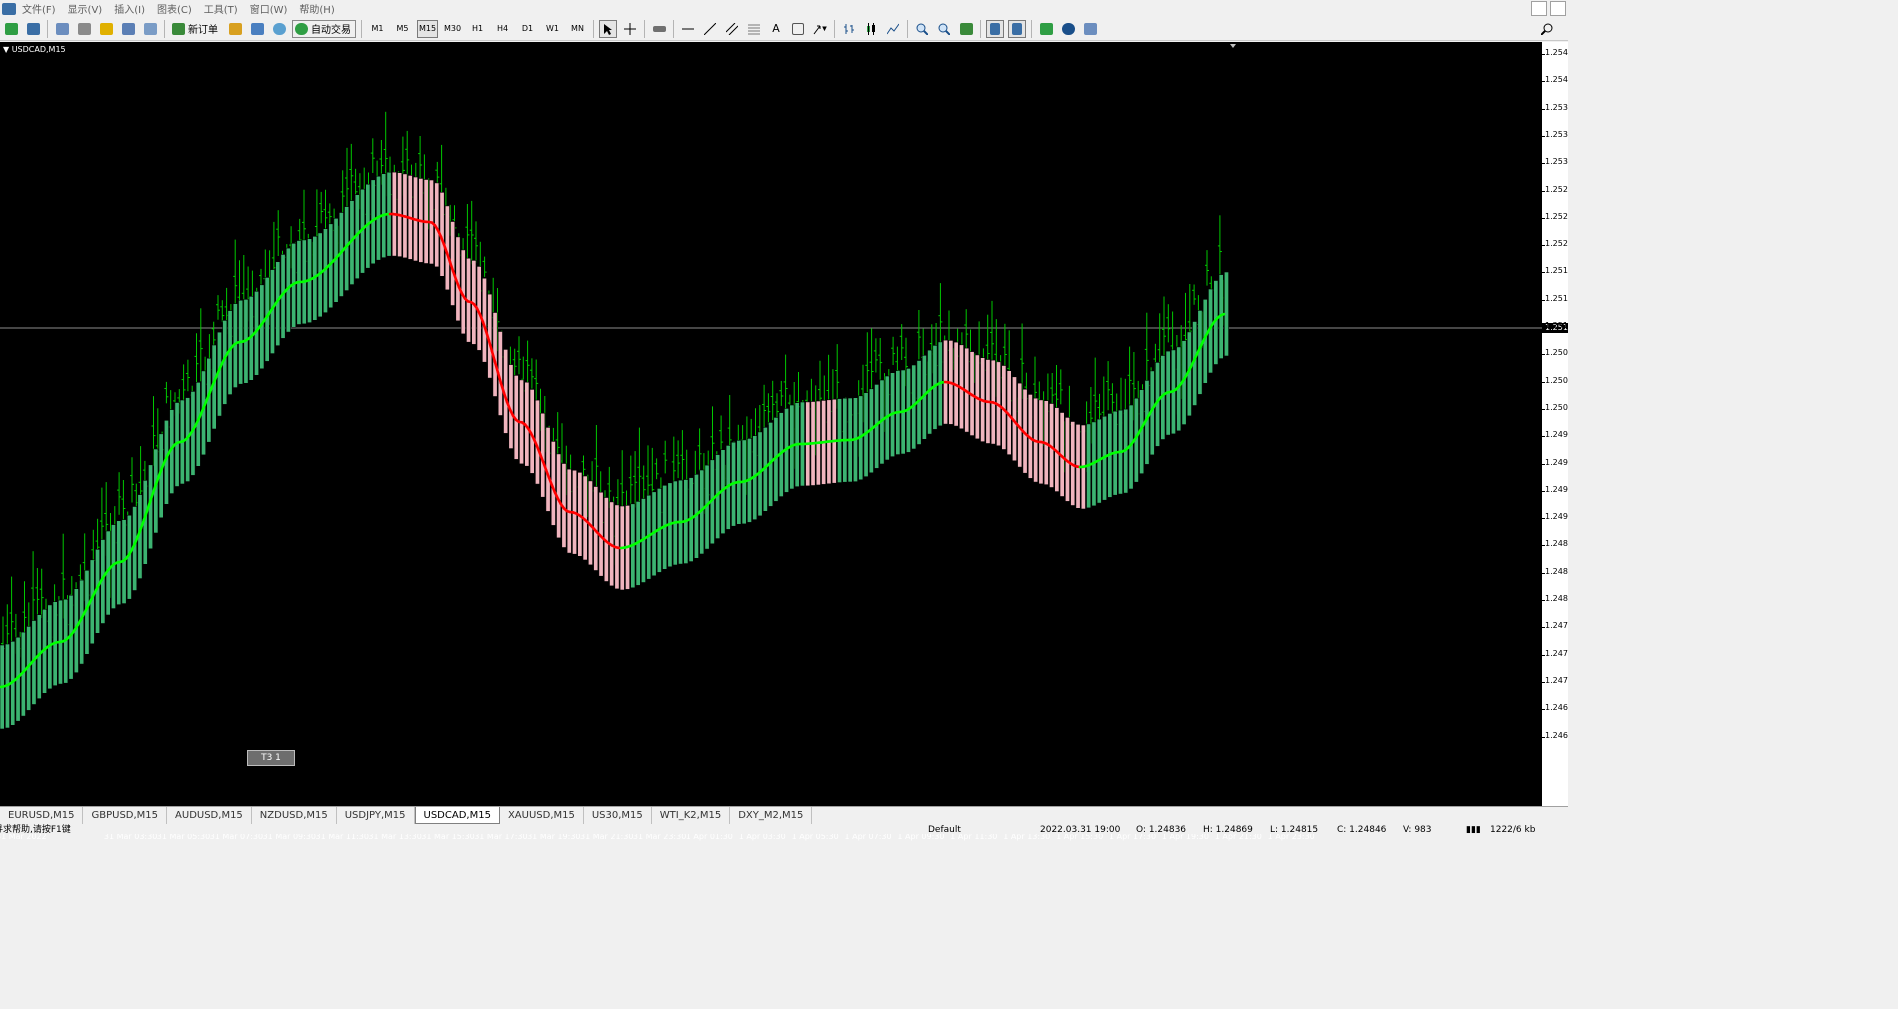 The height and width of the screenshot is (1009, 1898). What do you see at coordinates (630, 29) in the screenshot?
I see `crosshair-tool-button` at bounding box center [630, 29].